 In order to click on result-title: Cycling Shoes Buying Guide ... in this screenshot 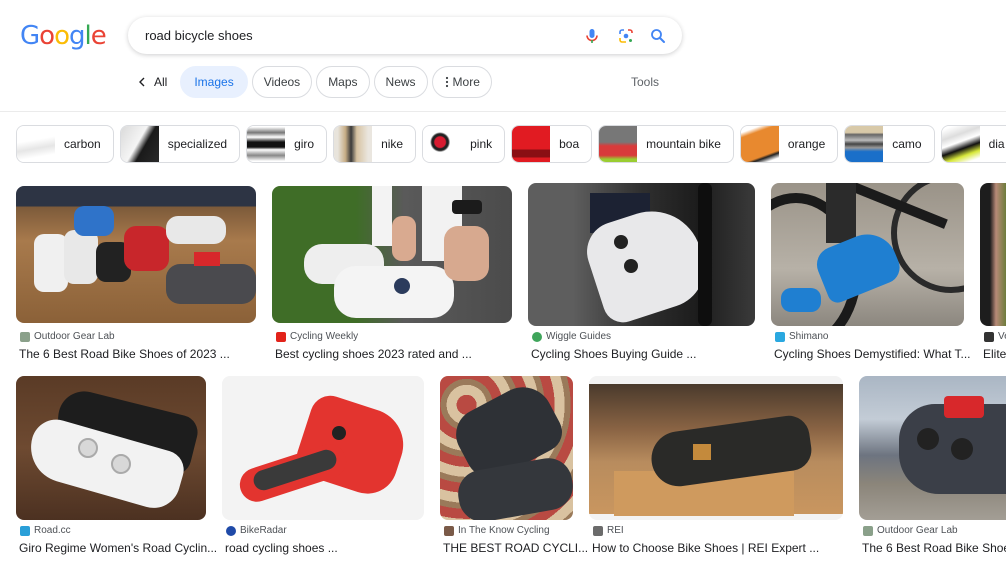, I will do `click(613, 354)`.